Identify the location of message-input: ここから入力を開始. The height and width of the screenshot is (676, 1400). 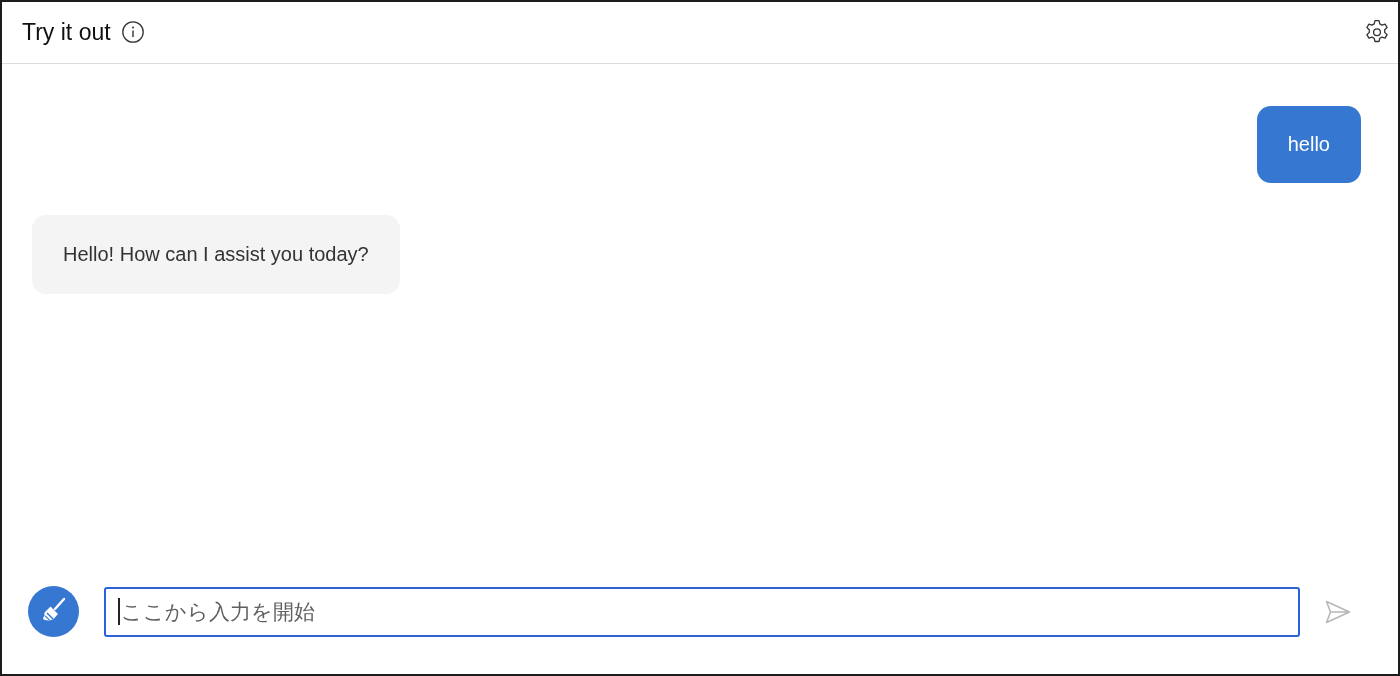
(702, 611).